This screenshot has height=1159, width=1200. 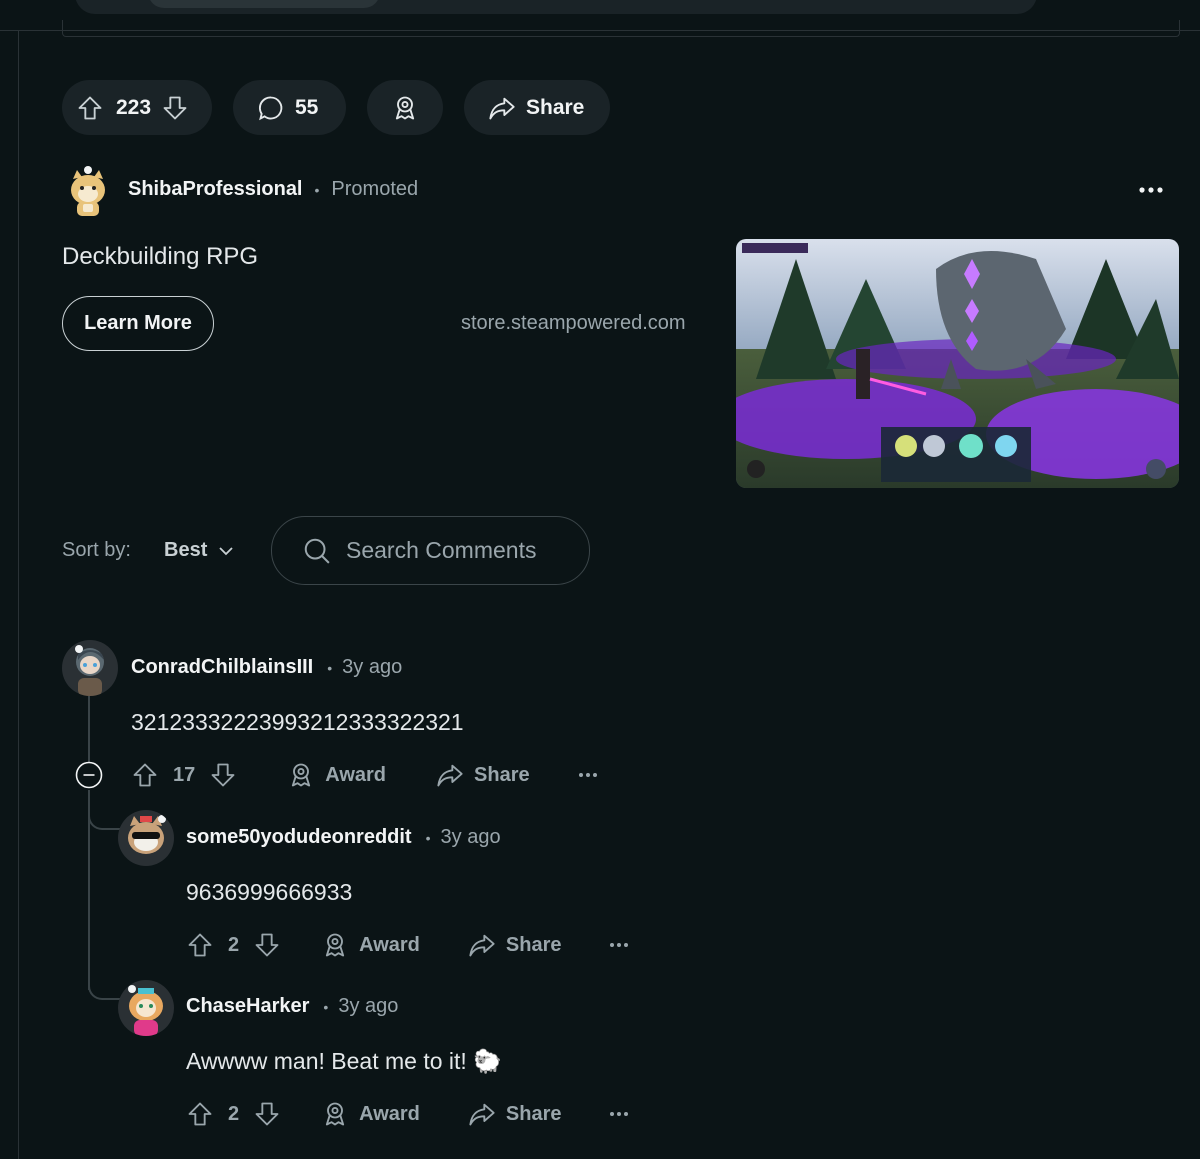 I want to click on sort-dropdown: Best, so click(x=199, y=550).